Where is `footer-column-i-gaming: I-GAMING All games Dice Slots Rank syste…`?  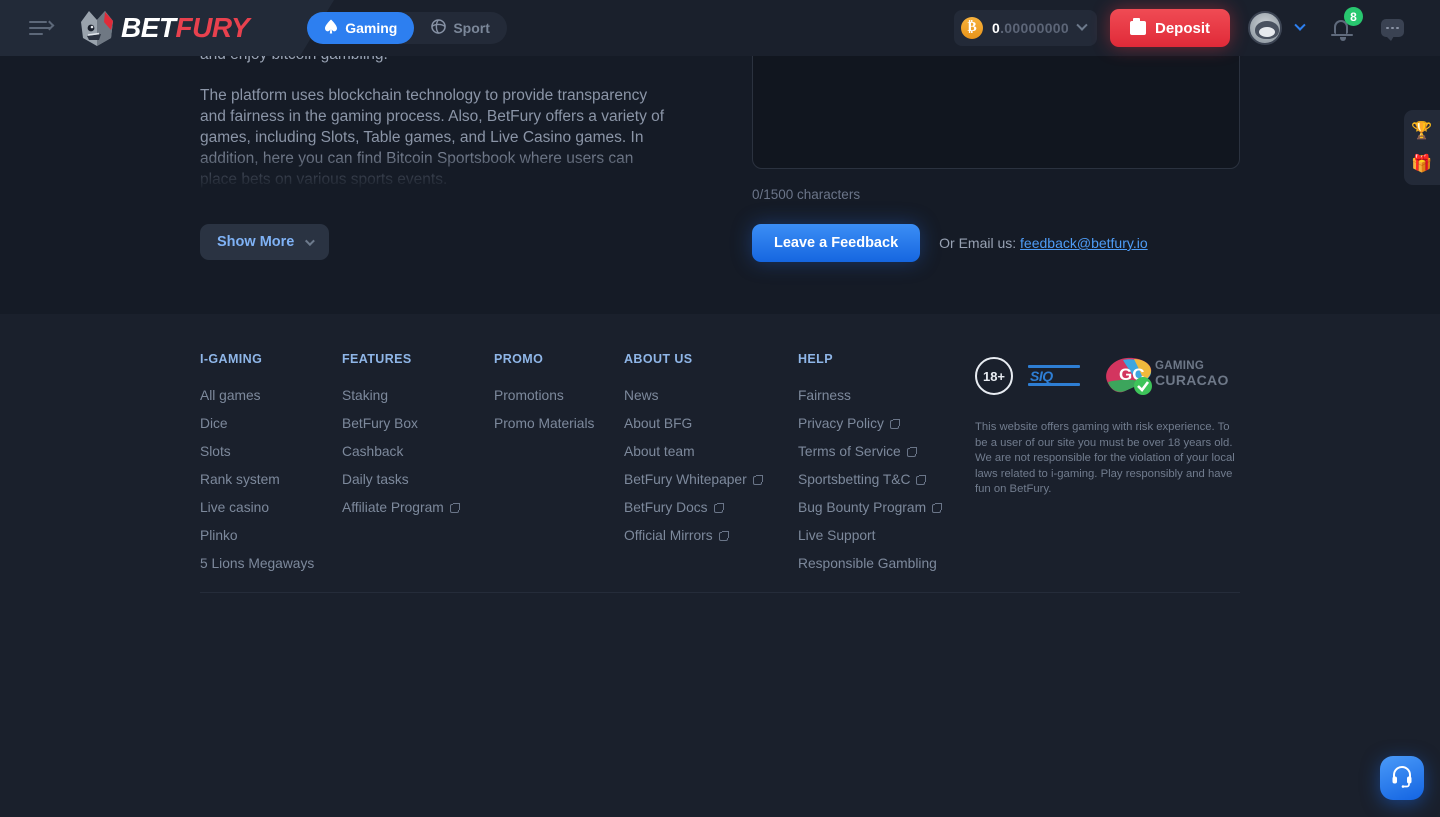
footer-column-i-gaming: I-GAMING All games Dice Slots Rank syste… is located at coordinates (271, 467).